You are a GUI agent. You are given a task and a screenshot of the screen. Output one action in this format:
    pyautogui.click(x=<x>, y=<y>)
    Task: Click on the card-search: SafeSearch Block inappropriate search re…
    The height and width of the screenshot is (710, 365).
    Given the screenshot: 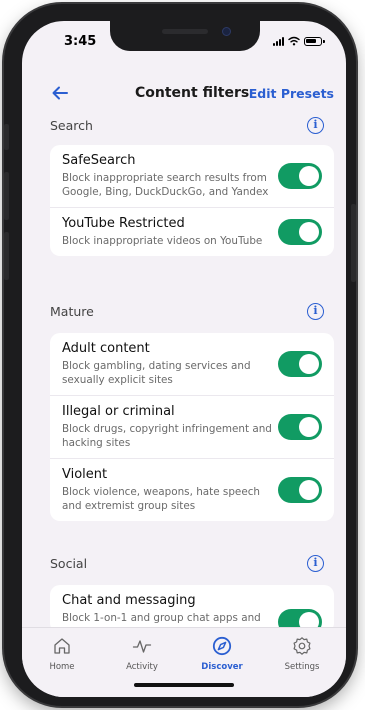 What is the action you would take?
    pyautogui.click(x=192, y=200)
    